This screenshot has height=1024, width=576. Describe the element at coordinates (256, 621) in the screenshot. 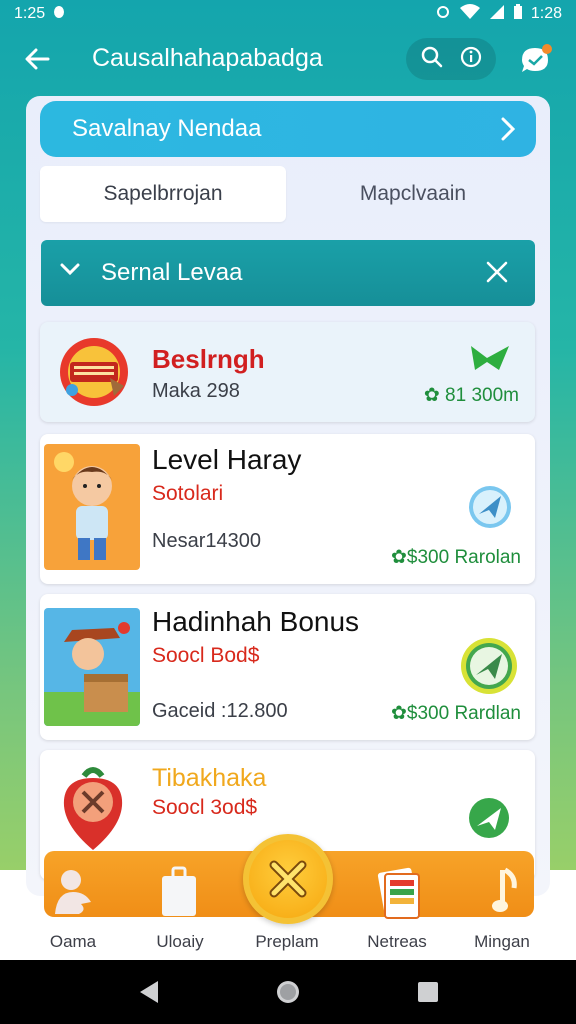

I see `item-title: Hadinhah Bonus` at that location.